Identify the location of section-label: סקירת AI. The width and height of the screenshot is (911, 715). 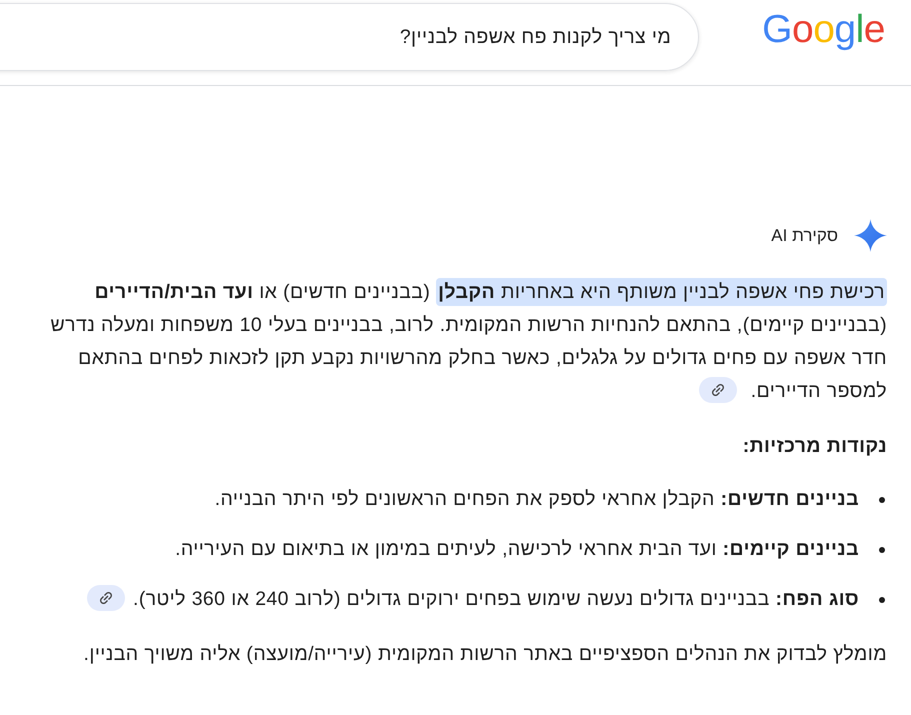
(804, 236).